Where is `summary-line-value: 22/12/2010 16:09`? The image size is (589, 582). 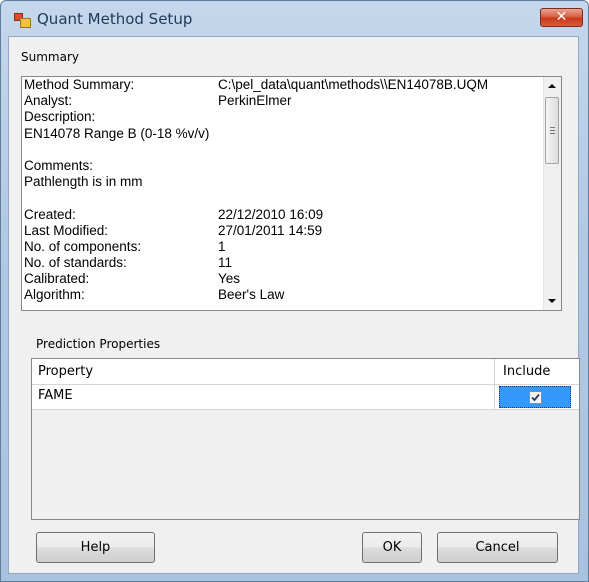 summary-line-value: 22/12/2010 16:09 is located at coordinates (271, 214).